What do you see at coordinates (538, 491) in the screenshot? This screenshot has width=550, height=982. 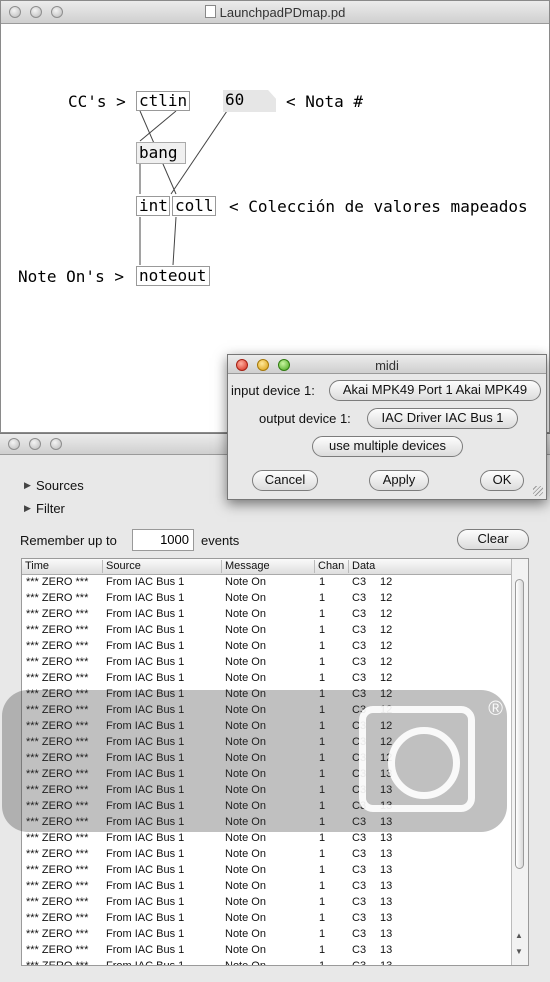 I see `resize-grip-icon` at bounding box center [538, 491].